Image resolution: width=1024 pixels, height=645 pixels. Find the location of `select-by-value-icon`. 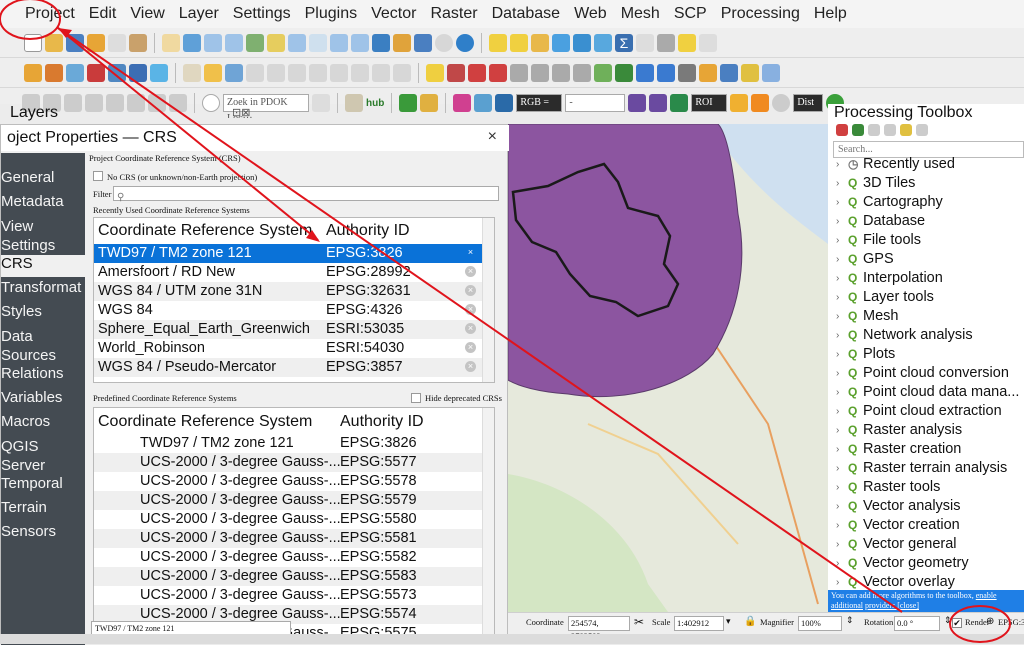

select-by-value-icon is located at coordinates (519, 42).